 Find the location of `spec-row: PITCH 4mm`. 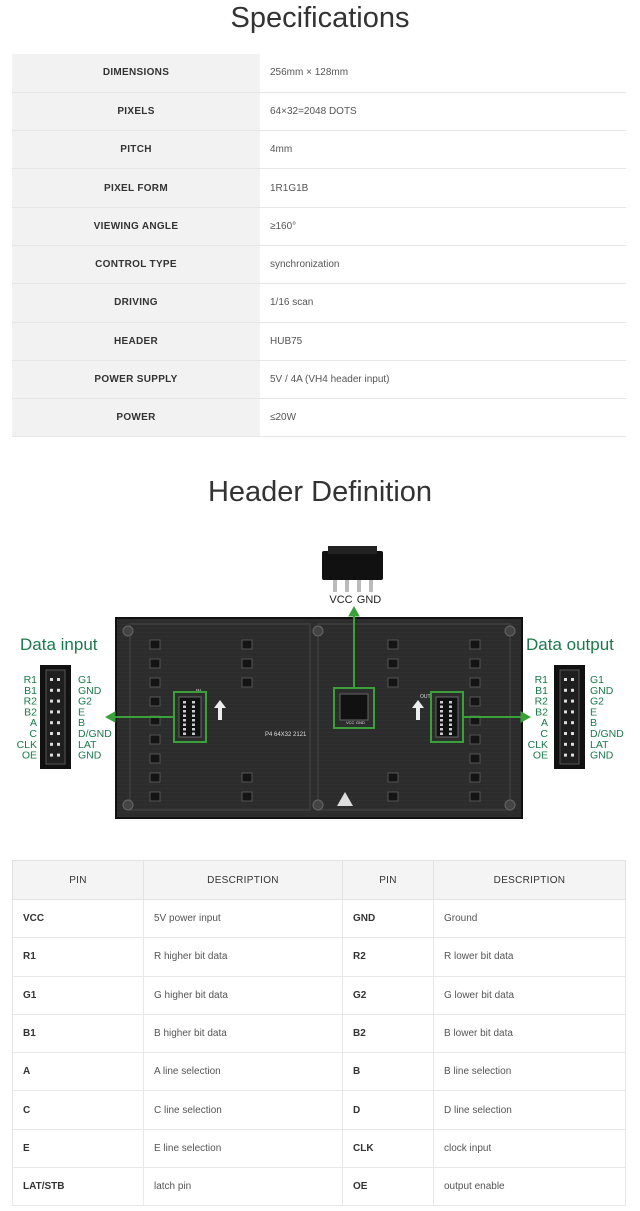

spec-row: PITCH 4mm is located at coordinates (319, 150).